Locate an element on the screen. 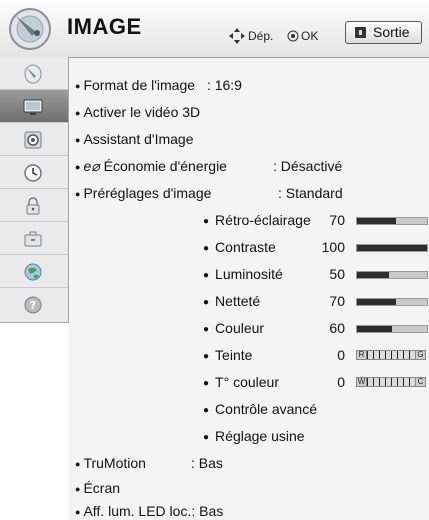 The height and width of the screenshot is (520, 429). options-suitcase-icon is located at coordinates (33, 239).